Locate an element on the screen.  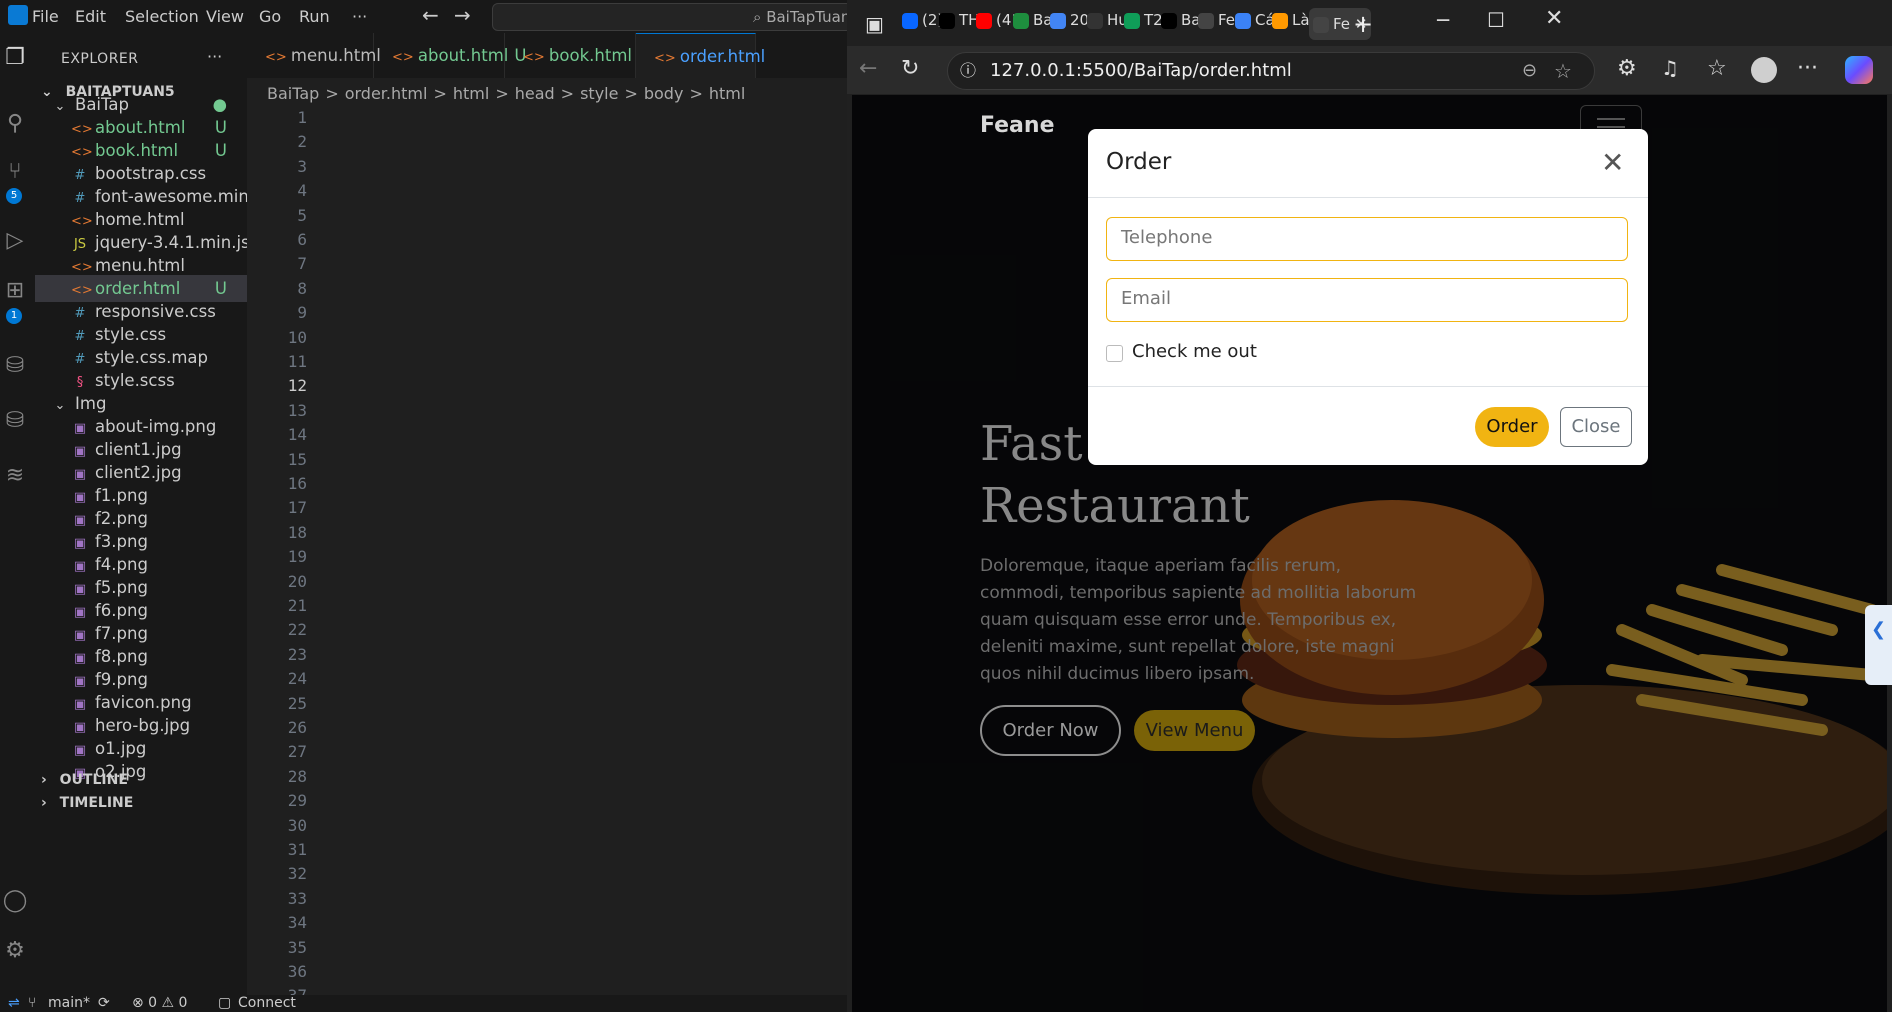
browser-tab: Fe is located at coordinates (1216, 24).